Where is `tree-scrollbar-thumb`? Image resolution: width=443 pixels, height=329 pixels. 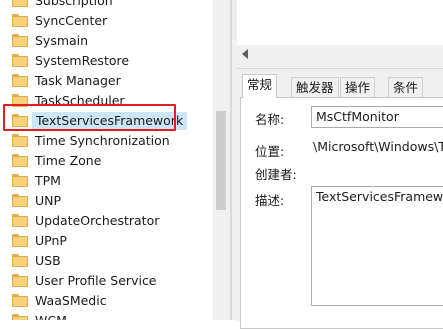
tree-scrollbar-thumb is located at coordinates (221, 160).